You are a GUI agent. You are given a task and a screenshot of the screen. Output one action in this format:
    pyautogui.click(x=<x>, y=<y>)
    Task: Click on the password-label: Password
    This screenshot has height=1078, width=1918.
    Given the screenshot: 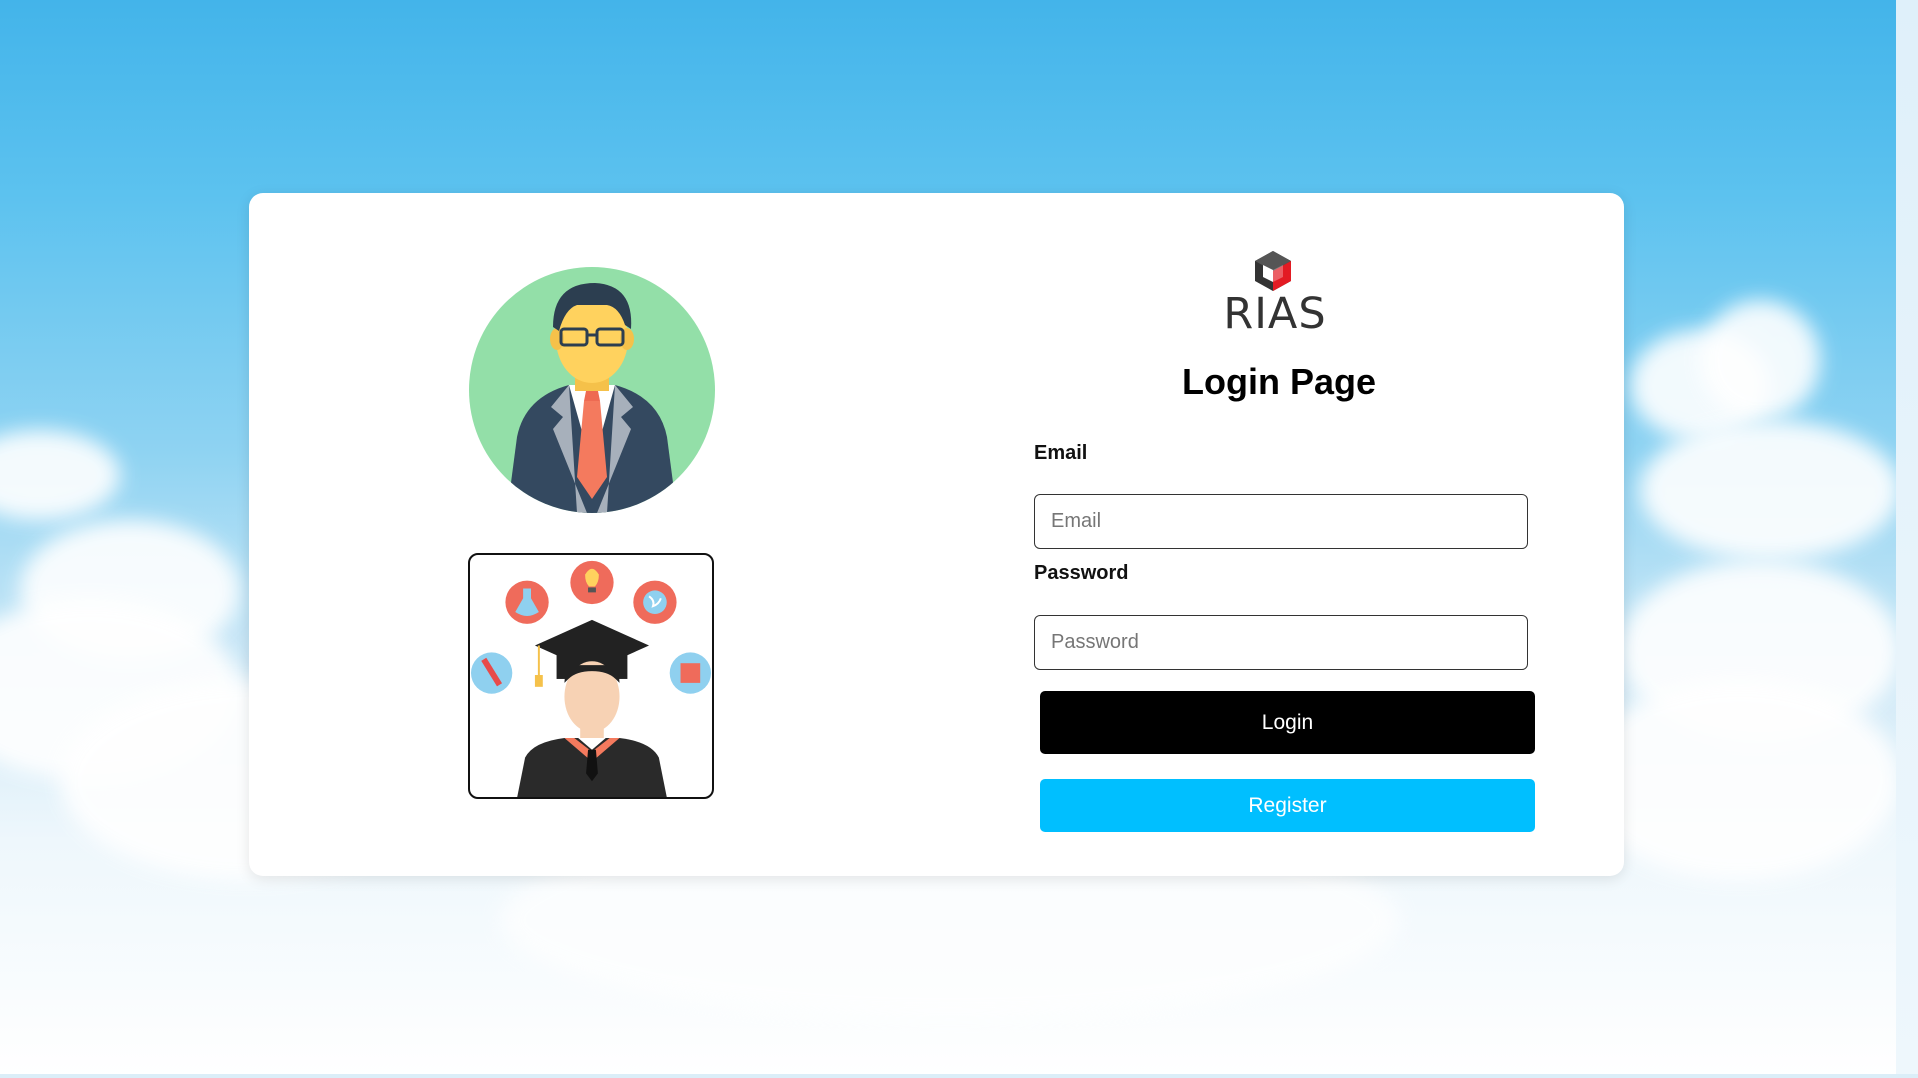 What is the action you would take?
    pyautogui.click(x=1081, y=573)
    